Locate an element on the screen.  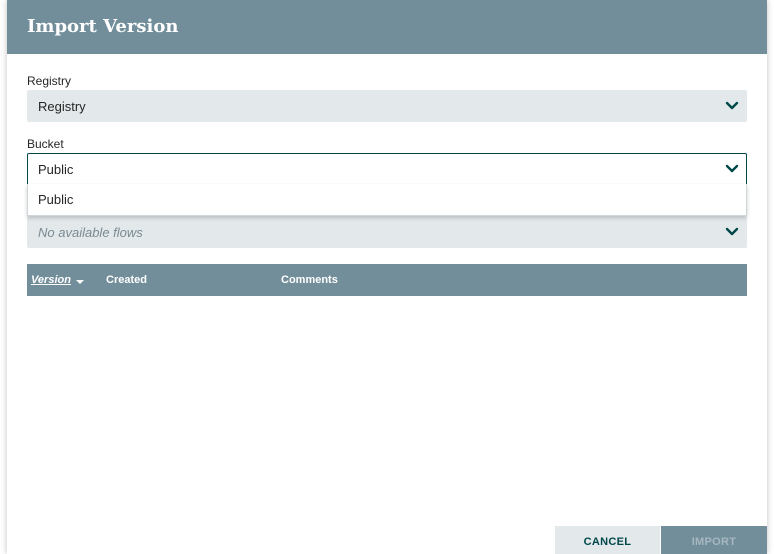
bucket-select: Public is located at coordinates (387, 169).